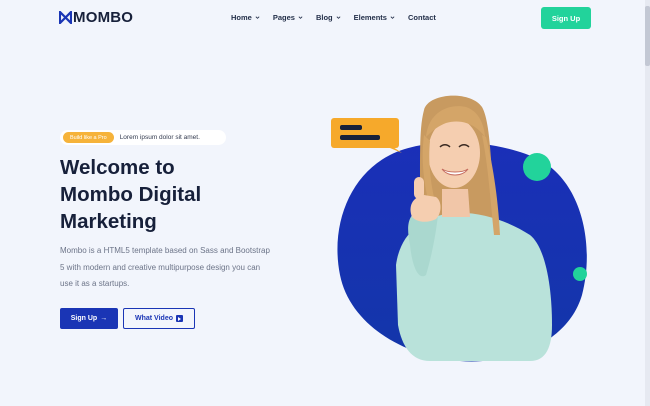  I want to click on page-scrollbar, so click(647, 203).